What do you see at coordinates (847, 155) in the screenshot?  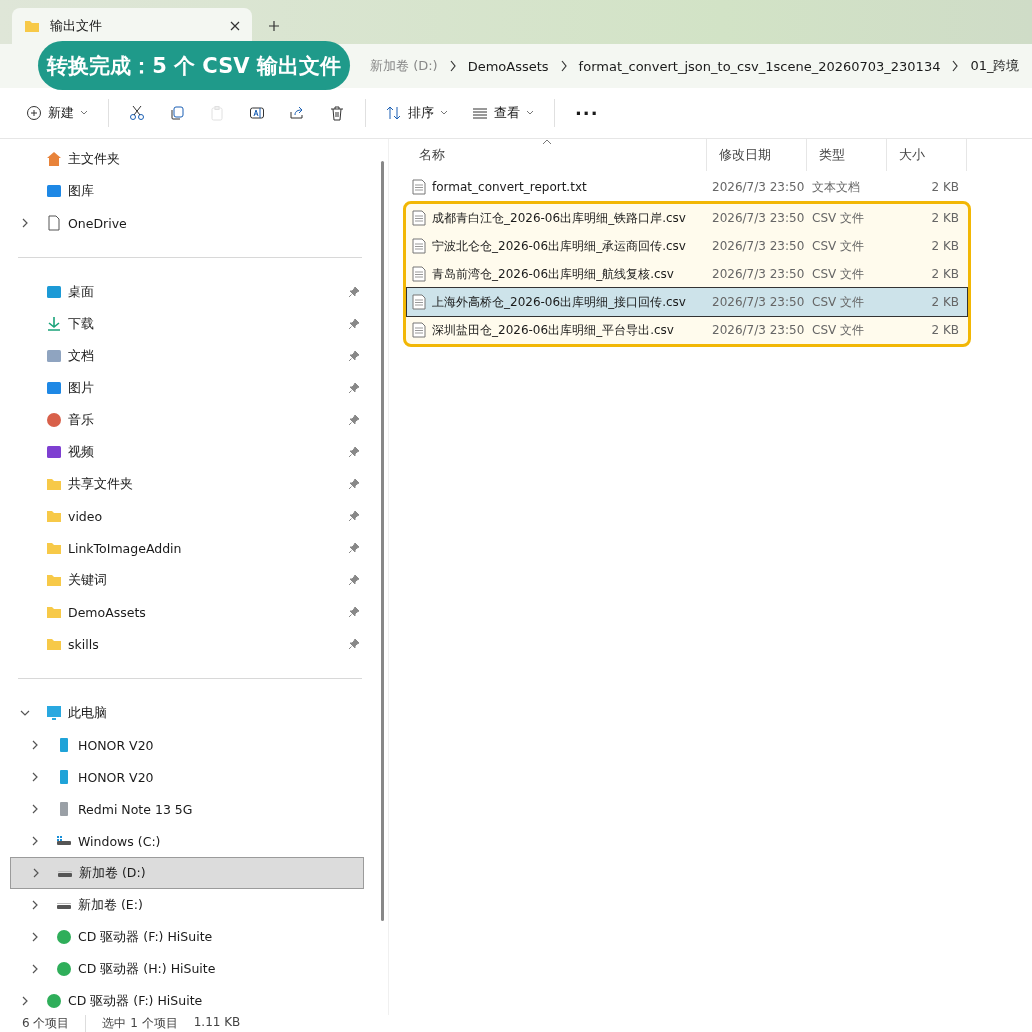 I see `column-header: 类型` at bounding box center [847, 155].